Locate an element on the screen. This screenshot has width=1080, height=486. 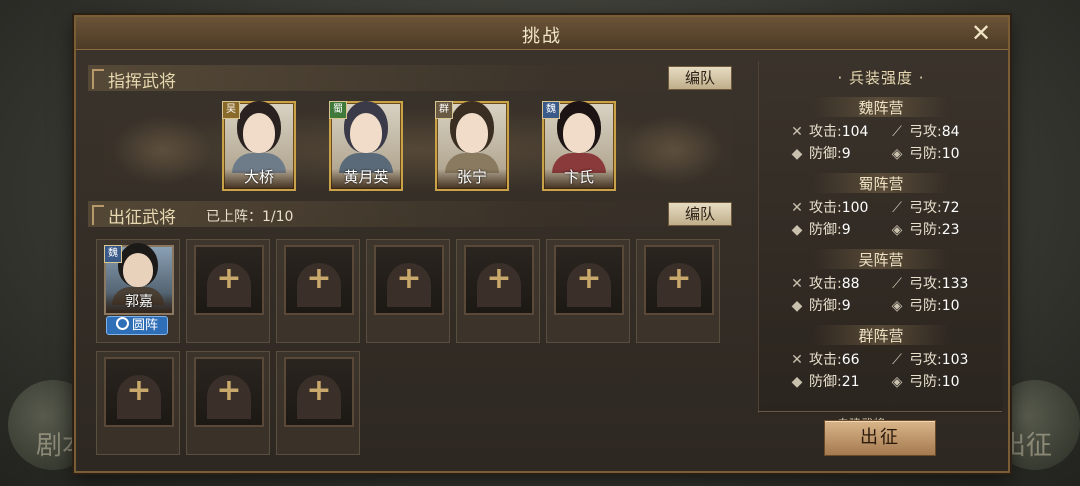
panel-divider is located at coordinates (880, 411).